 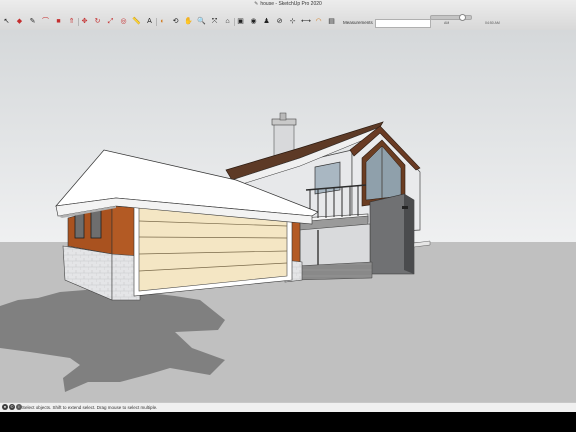 I want to click on zoom-extents-tool: ⤧, so click(x=214, y=21).